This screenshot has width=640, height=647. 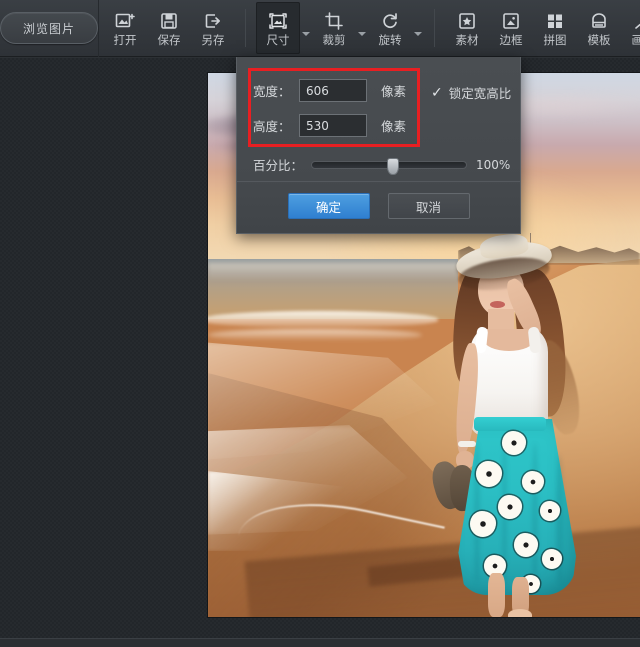 What do you see at coordinates (169, 21) in the screenshot?
I see `save-icon` at bounding box center [169, 21].